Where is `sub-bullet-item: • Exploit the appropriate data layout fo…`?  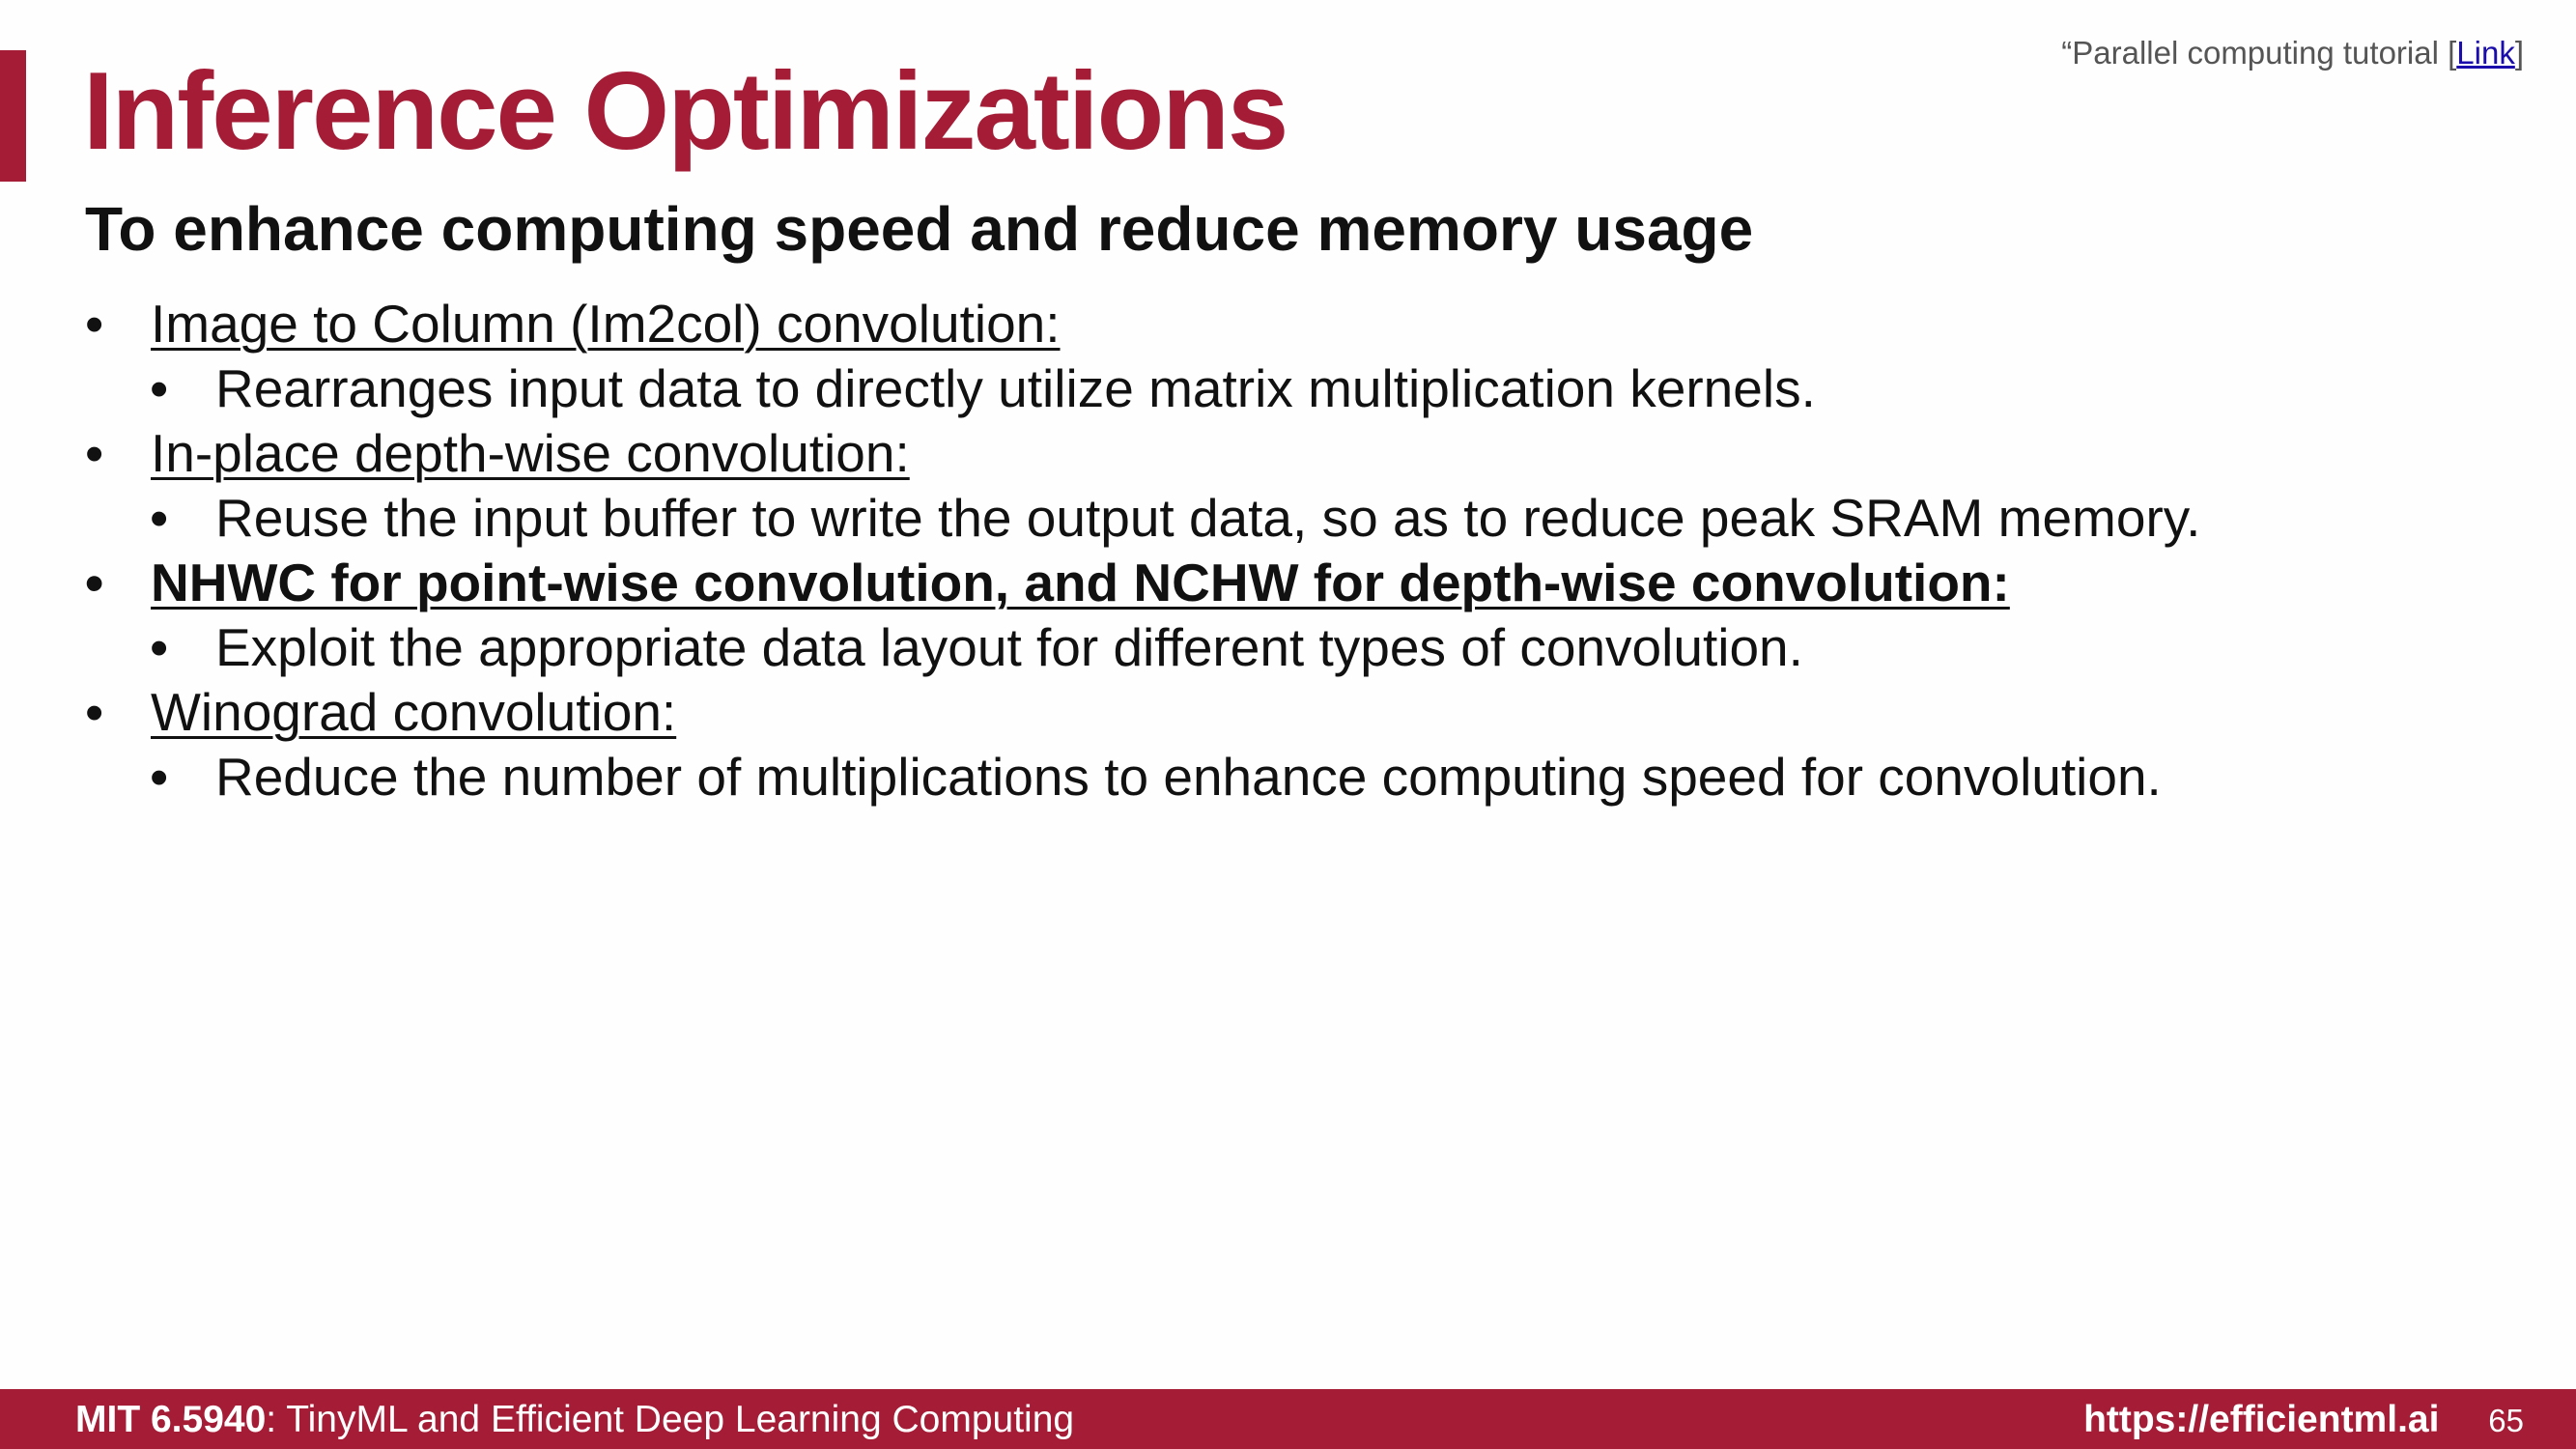 sub-bullet-item: • Exploit the appropriate data layout fo… is located at coordinates (1292, 647).